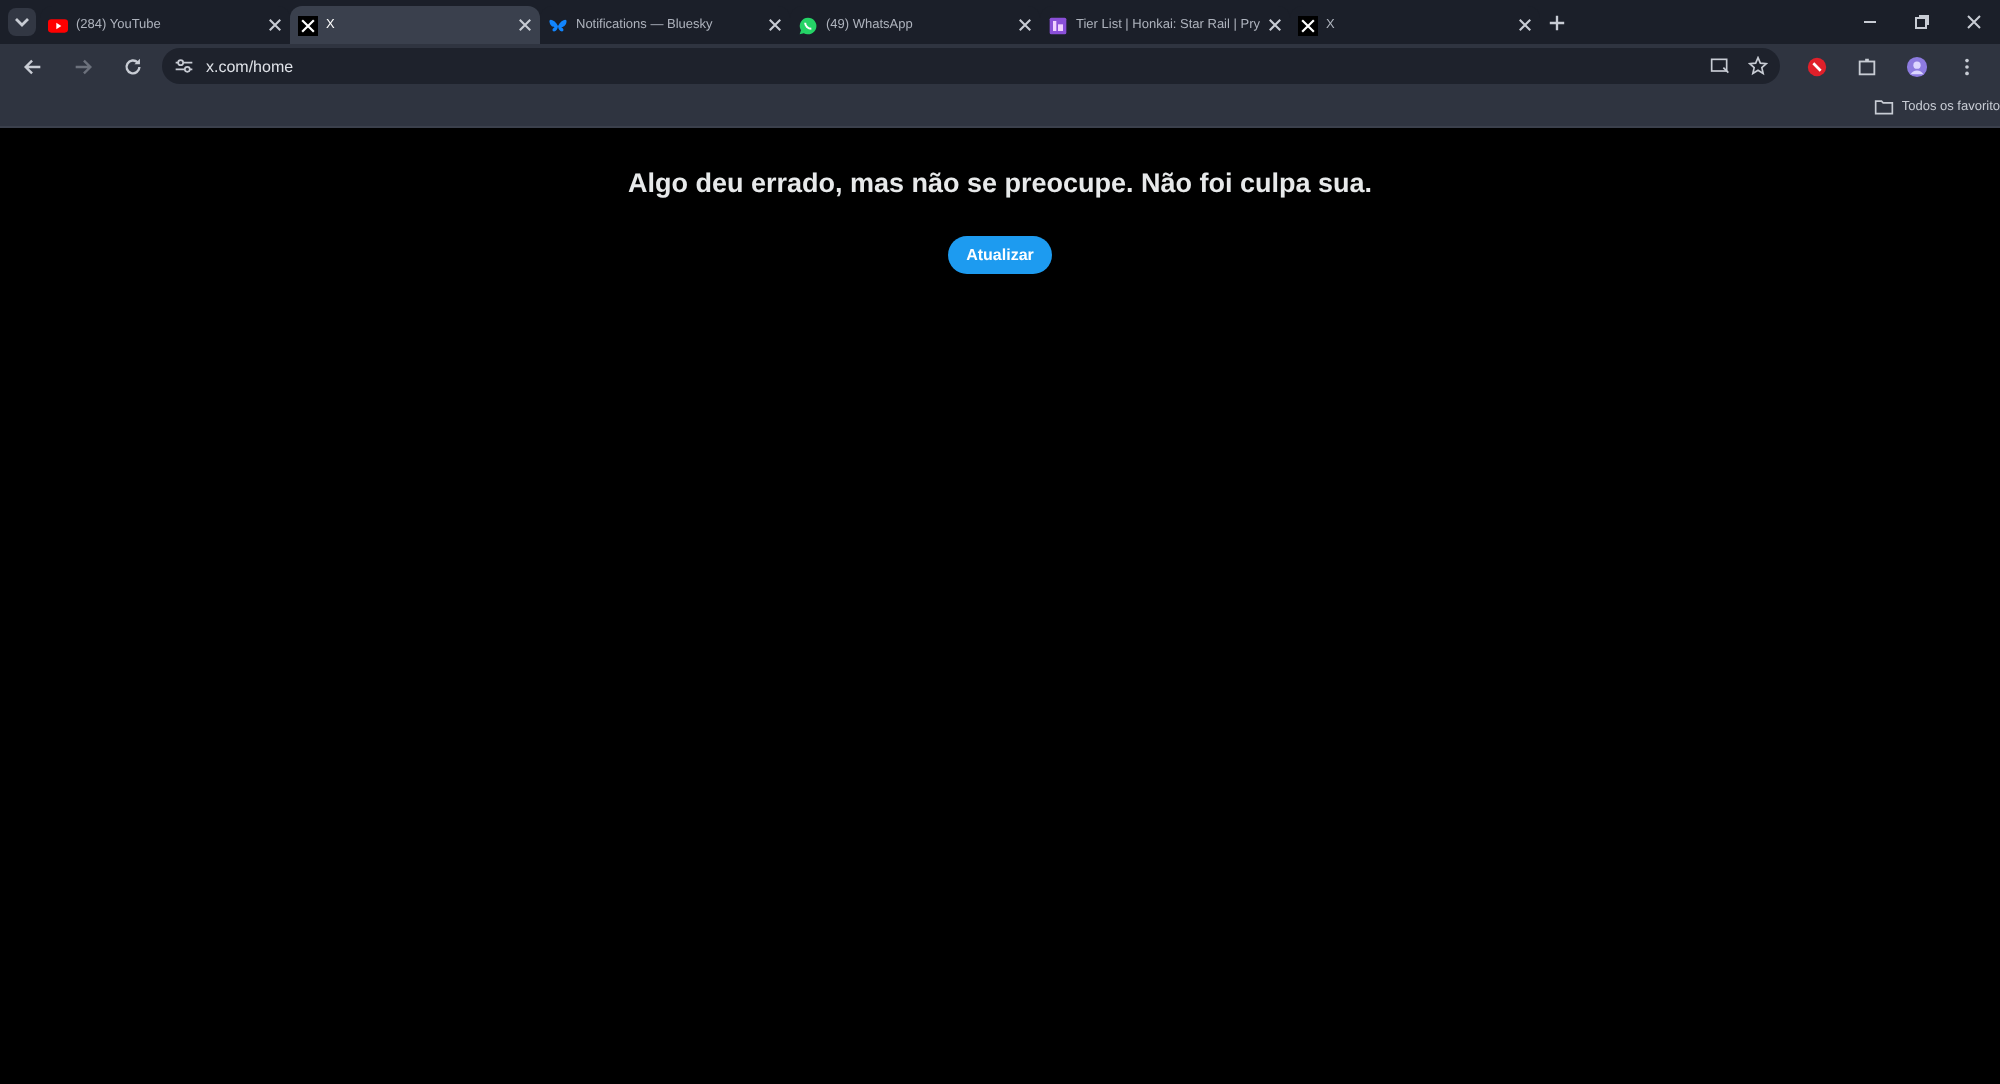 The image size is (2000, 1084). Describe the element at coordinates (1557, 22) in the screenshot. I see `new-tab-icon` at that location.